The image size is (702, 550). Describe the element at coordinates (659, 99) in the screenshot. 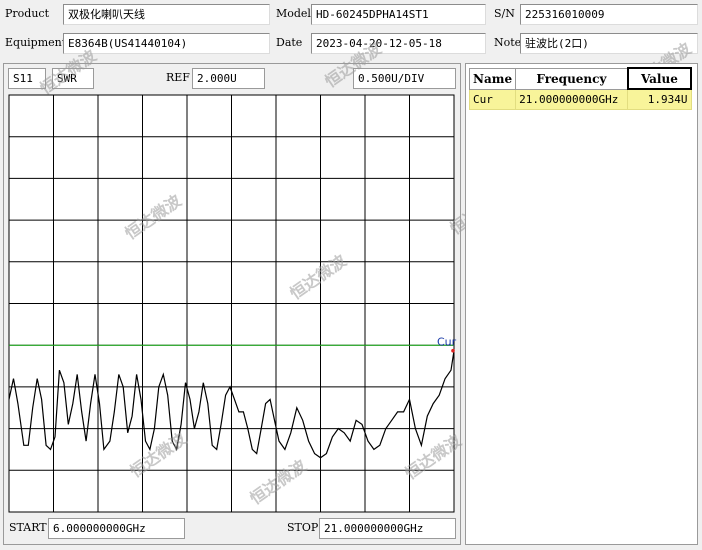

I see `row-value: 1.934U` at that location.